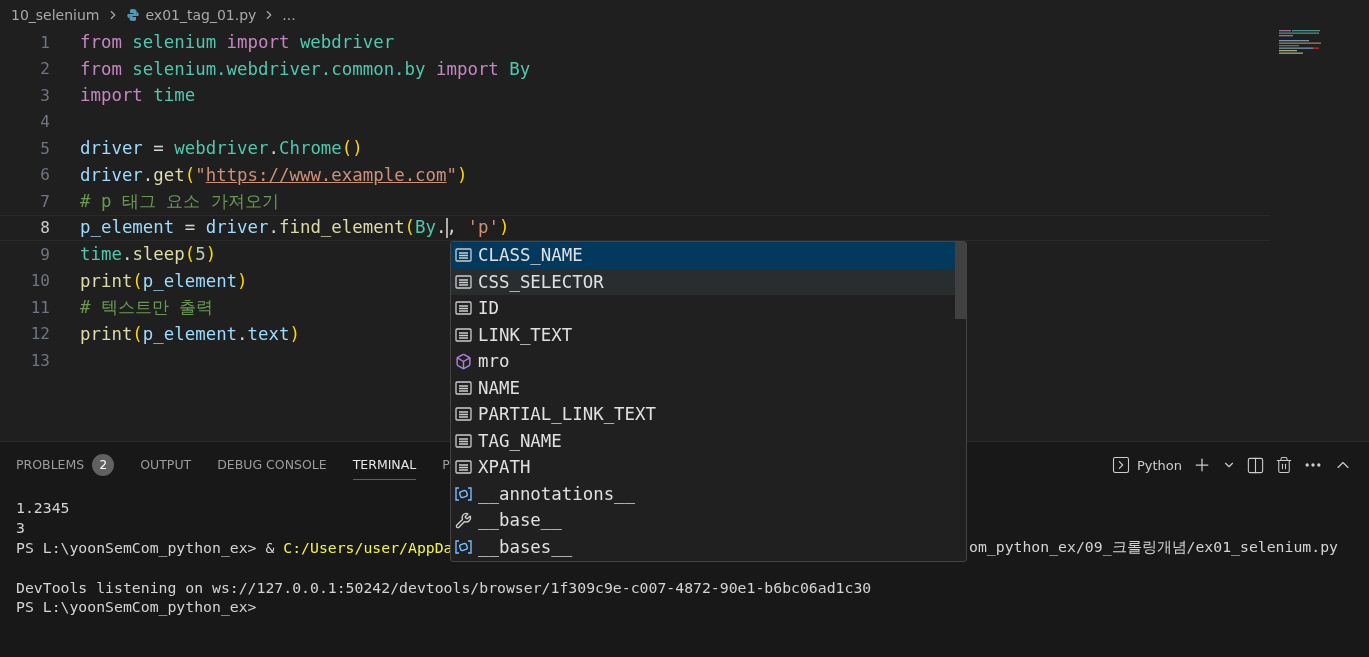  What do you see at coordinates (147, 308) in the screenshot?
I see `code-line: # 텍스트만 출력` at bounding box center [147, 308].